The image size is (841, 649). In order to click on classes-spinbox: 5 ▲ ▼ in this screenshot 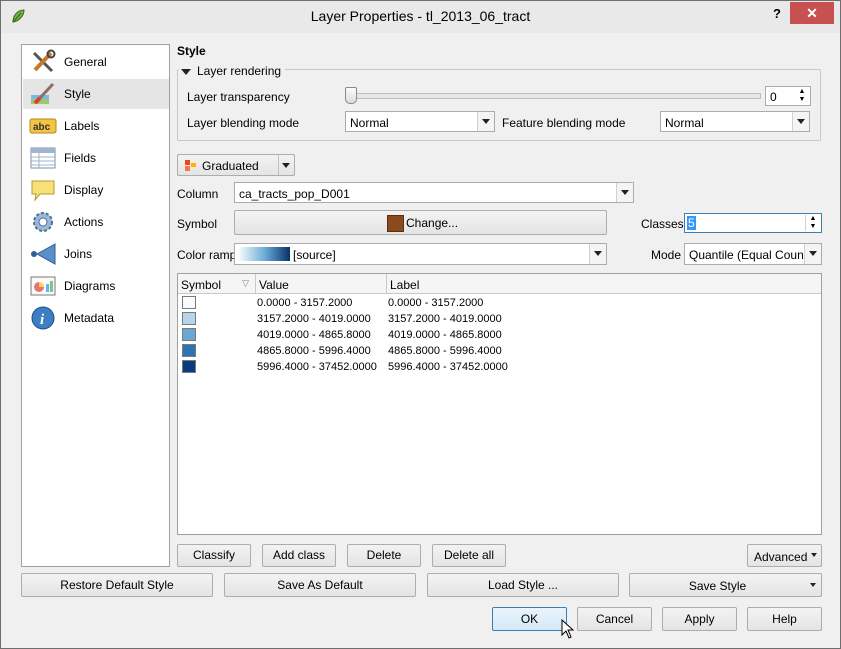, I will do `click(753, 223)`.